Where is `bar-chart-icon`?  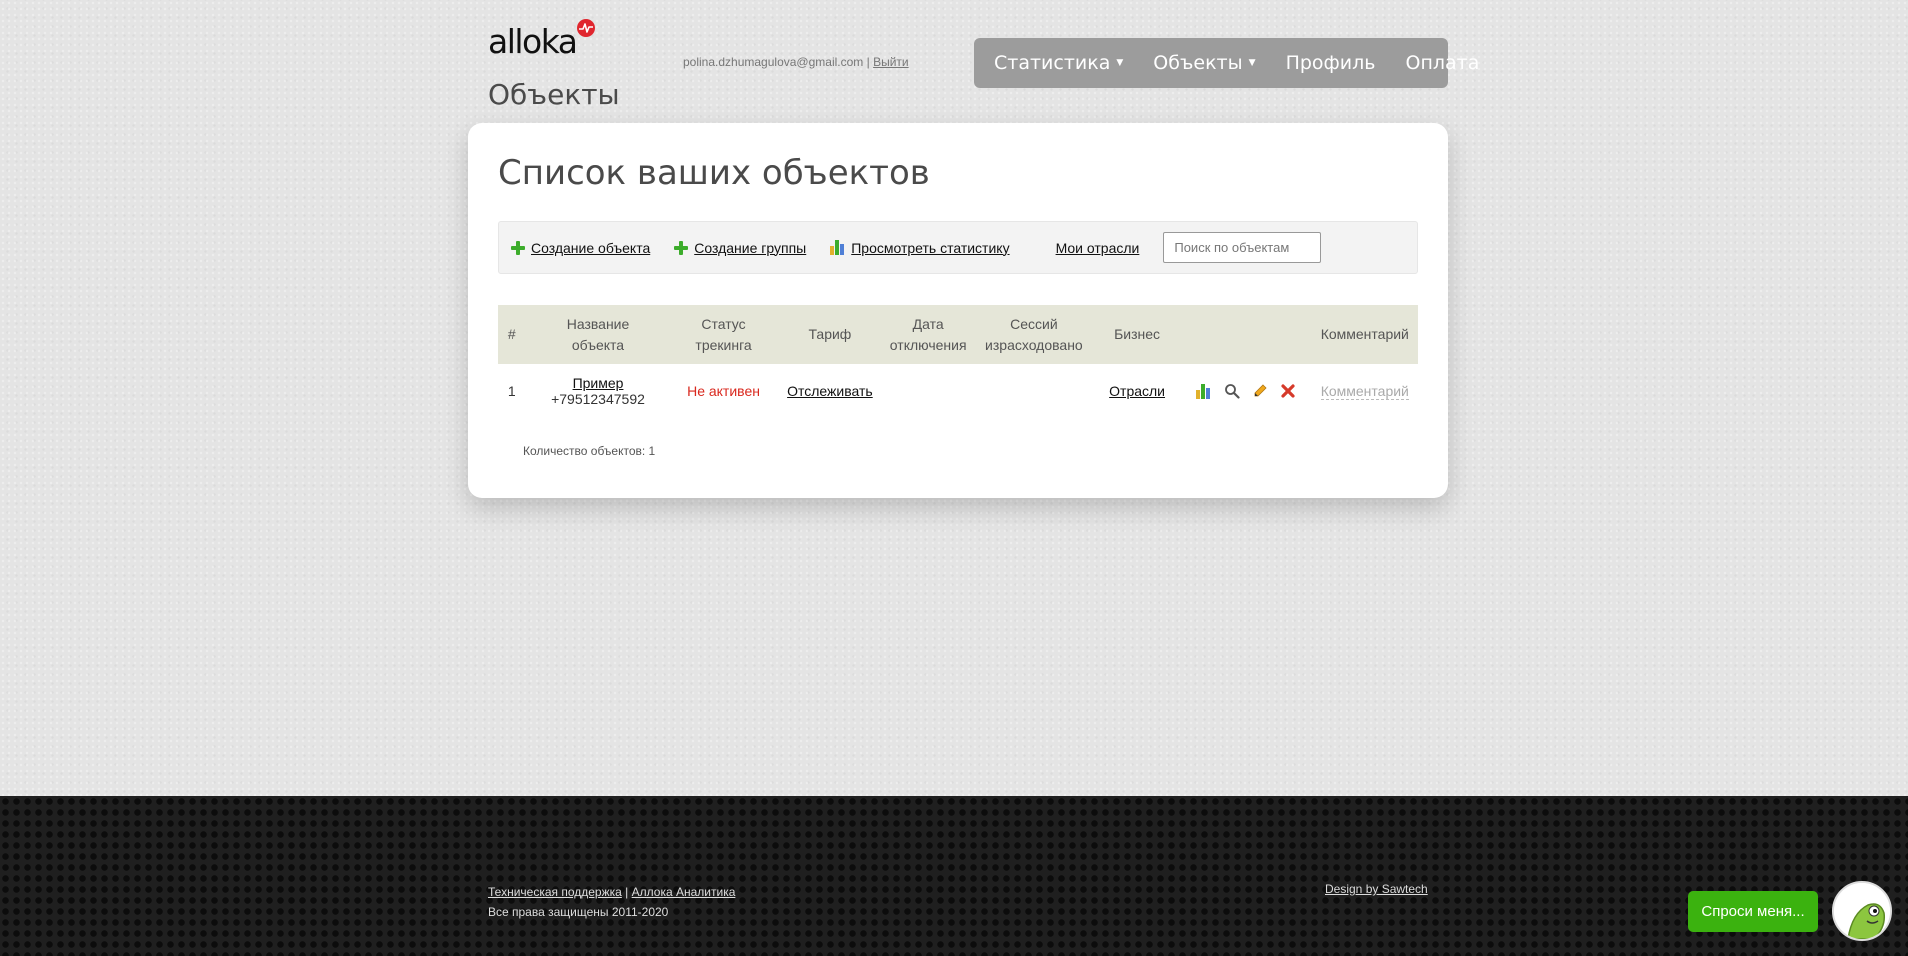 bar-chart-icon is located at coordinates (837, 247).